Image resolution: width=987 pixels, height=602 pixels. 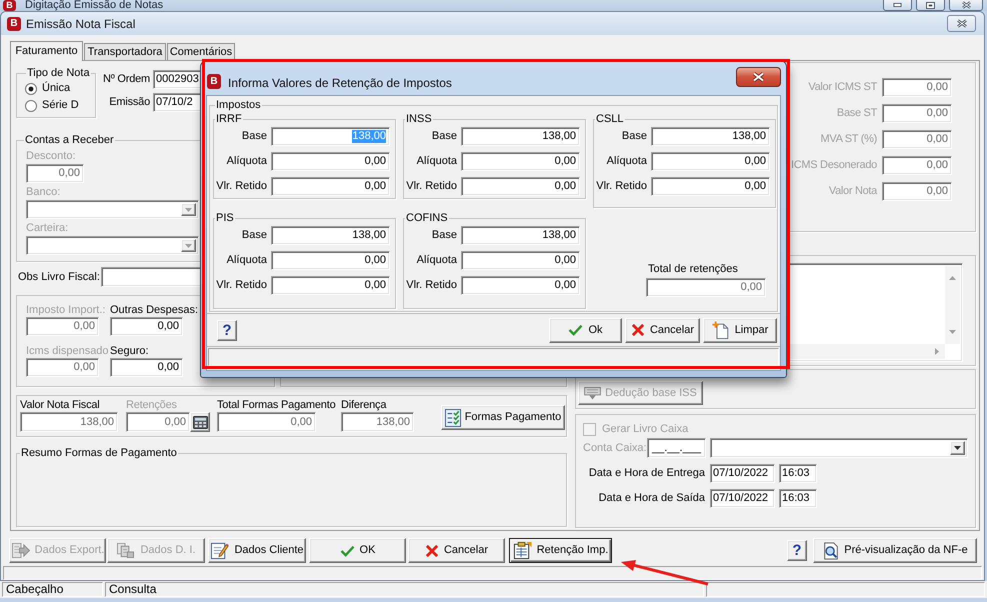 I want to click on status-panel: Consulta, so click(x=404, y=589).